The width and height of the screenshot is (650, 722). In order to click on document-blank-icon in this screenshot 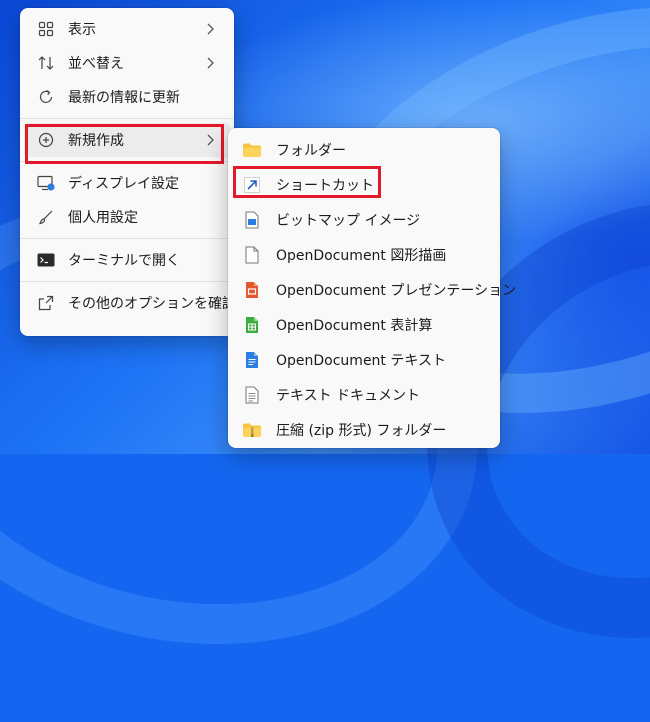, I will do `click(252, 255)`.